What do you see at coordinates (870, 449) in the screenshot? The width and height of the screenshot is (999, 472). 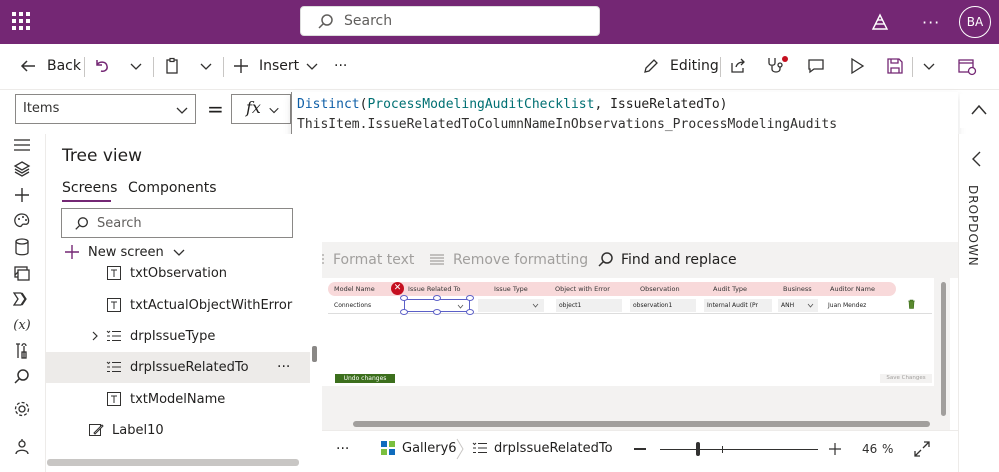 I see `zoom-value: 46` at bounding box center [870, 449].